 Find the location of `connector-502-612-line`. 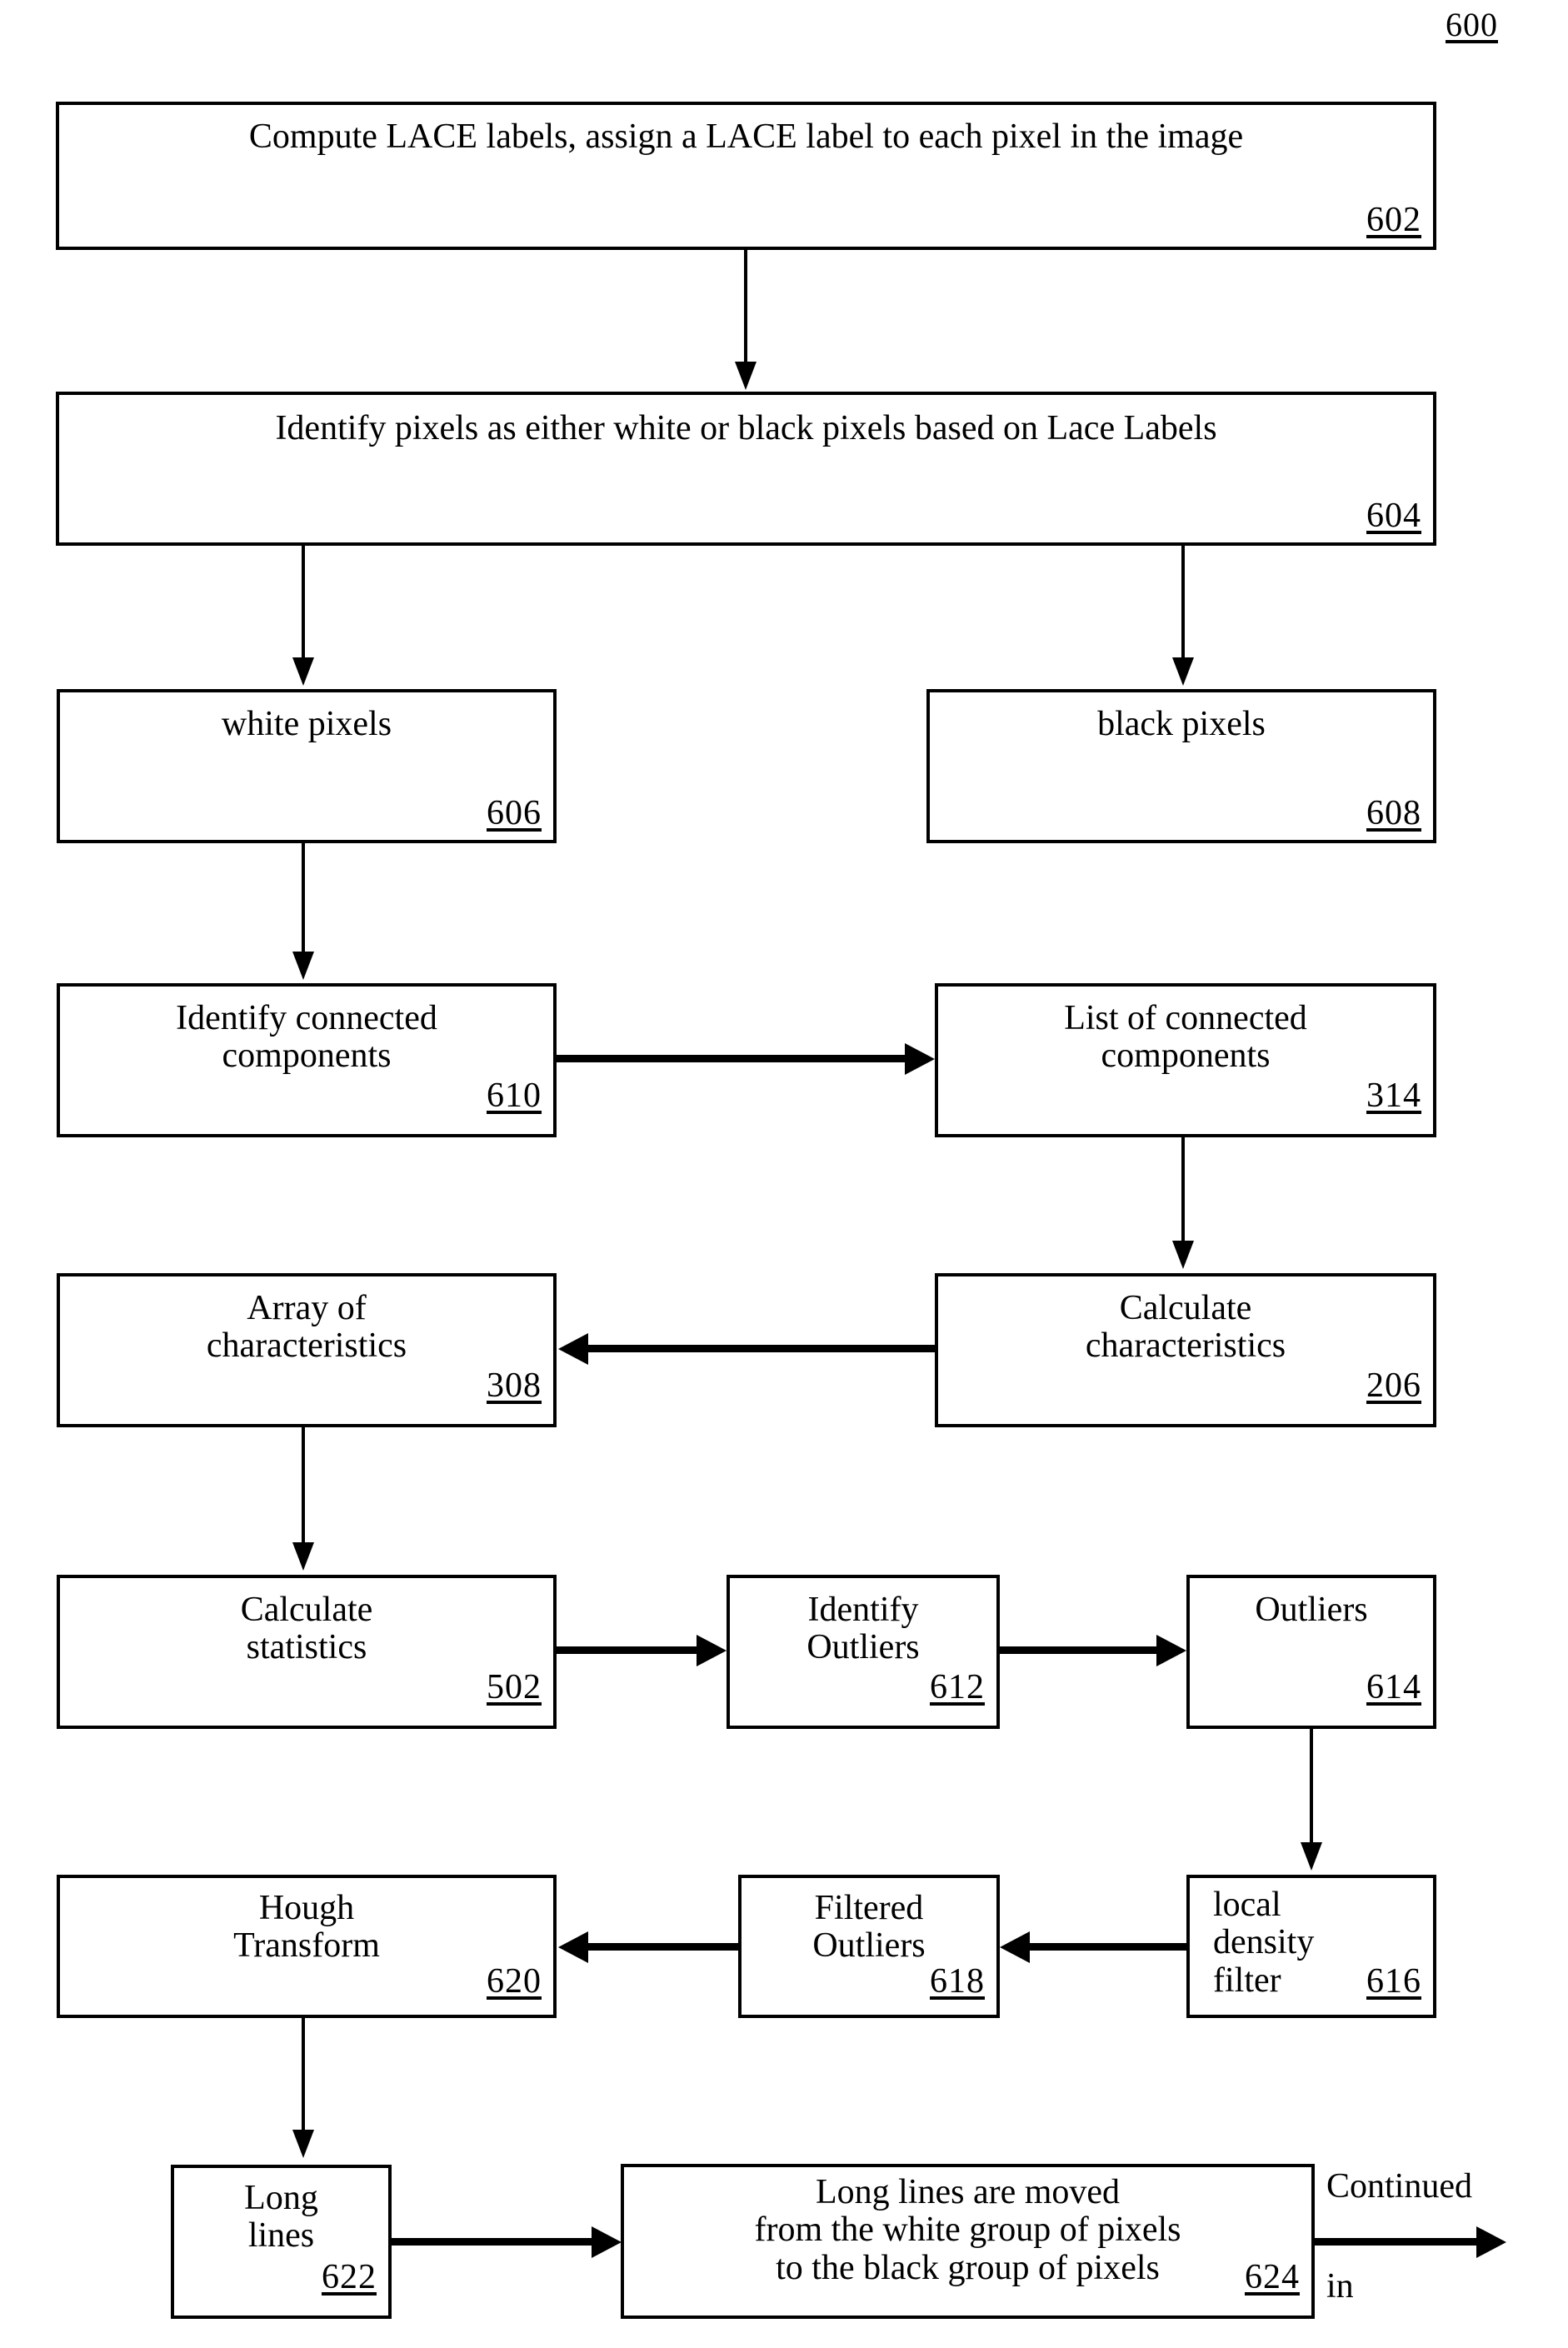

connector-502-612-line is located at coordinates (627, 1650).